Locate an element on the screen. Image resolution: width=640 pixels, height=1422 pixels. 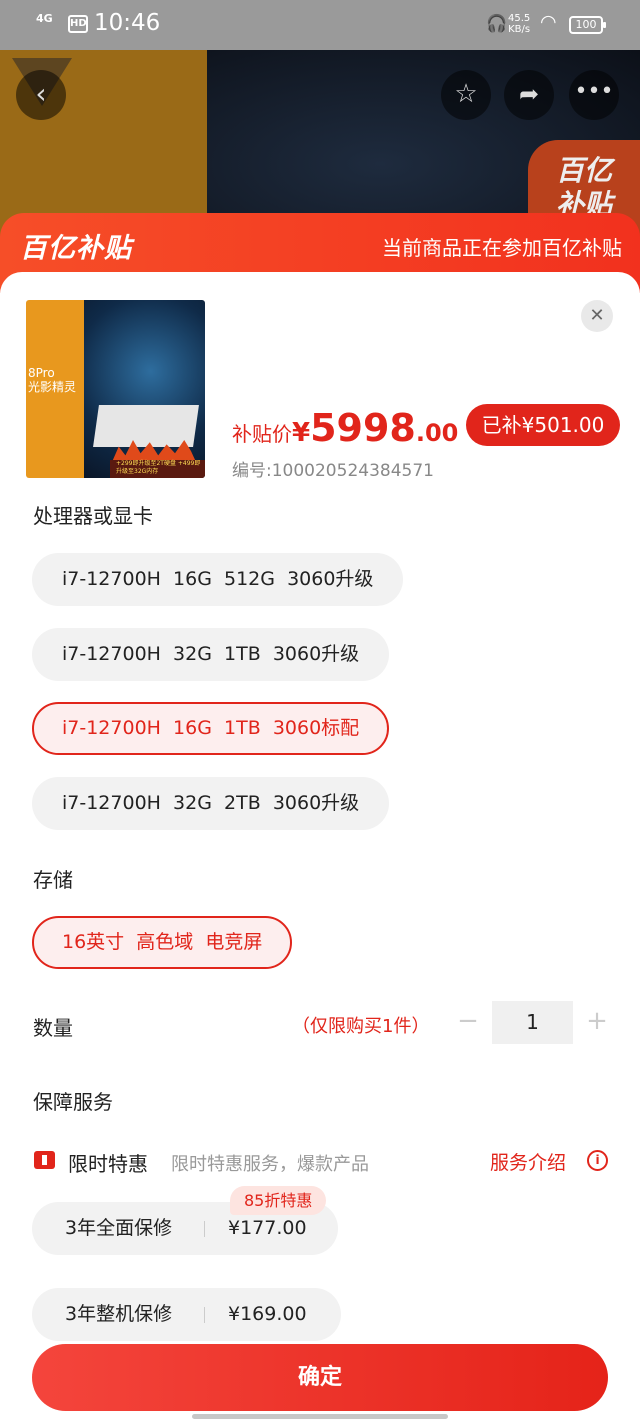
option-chip-selected: i7-12700H 16G 1TB 3060标配 is located at coordinates (211, 728).